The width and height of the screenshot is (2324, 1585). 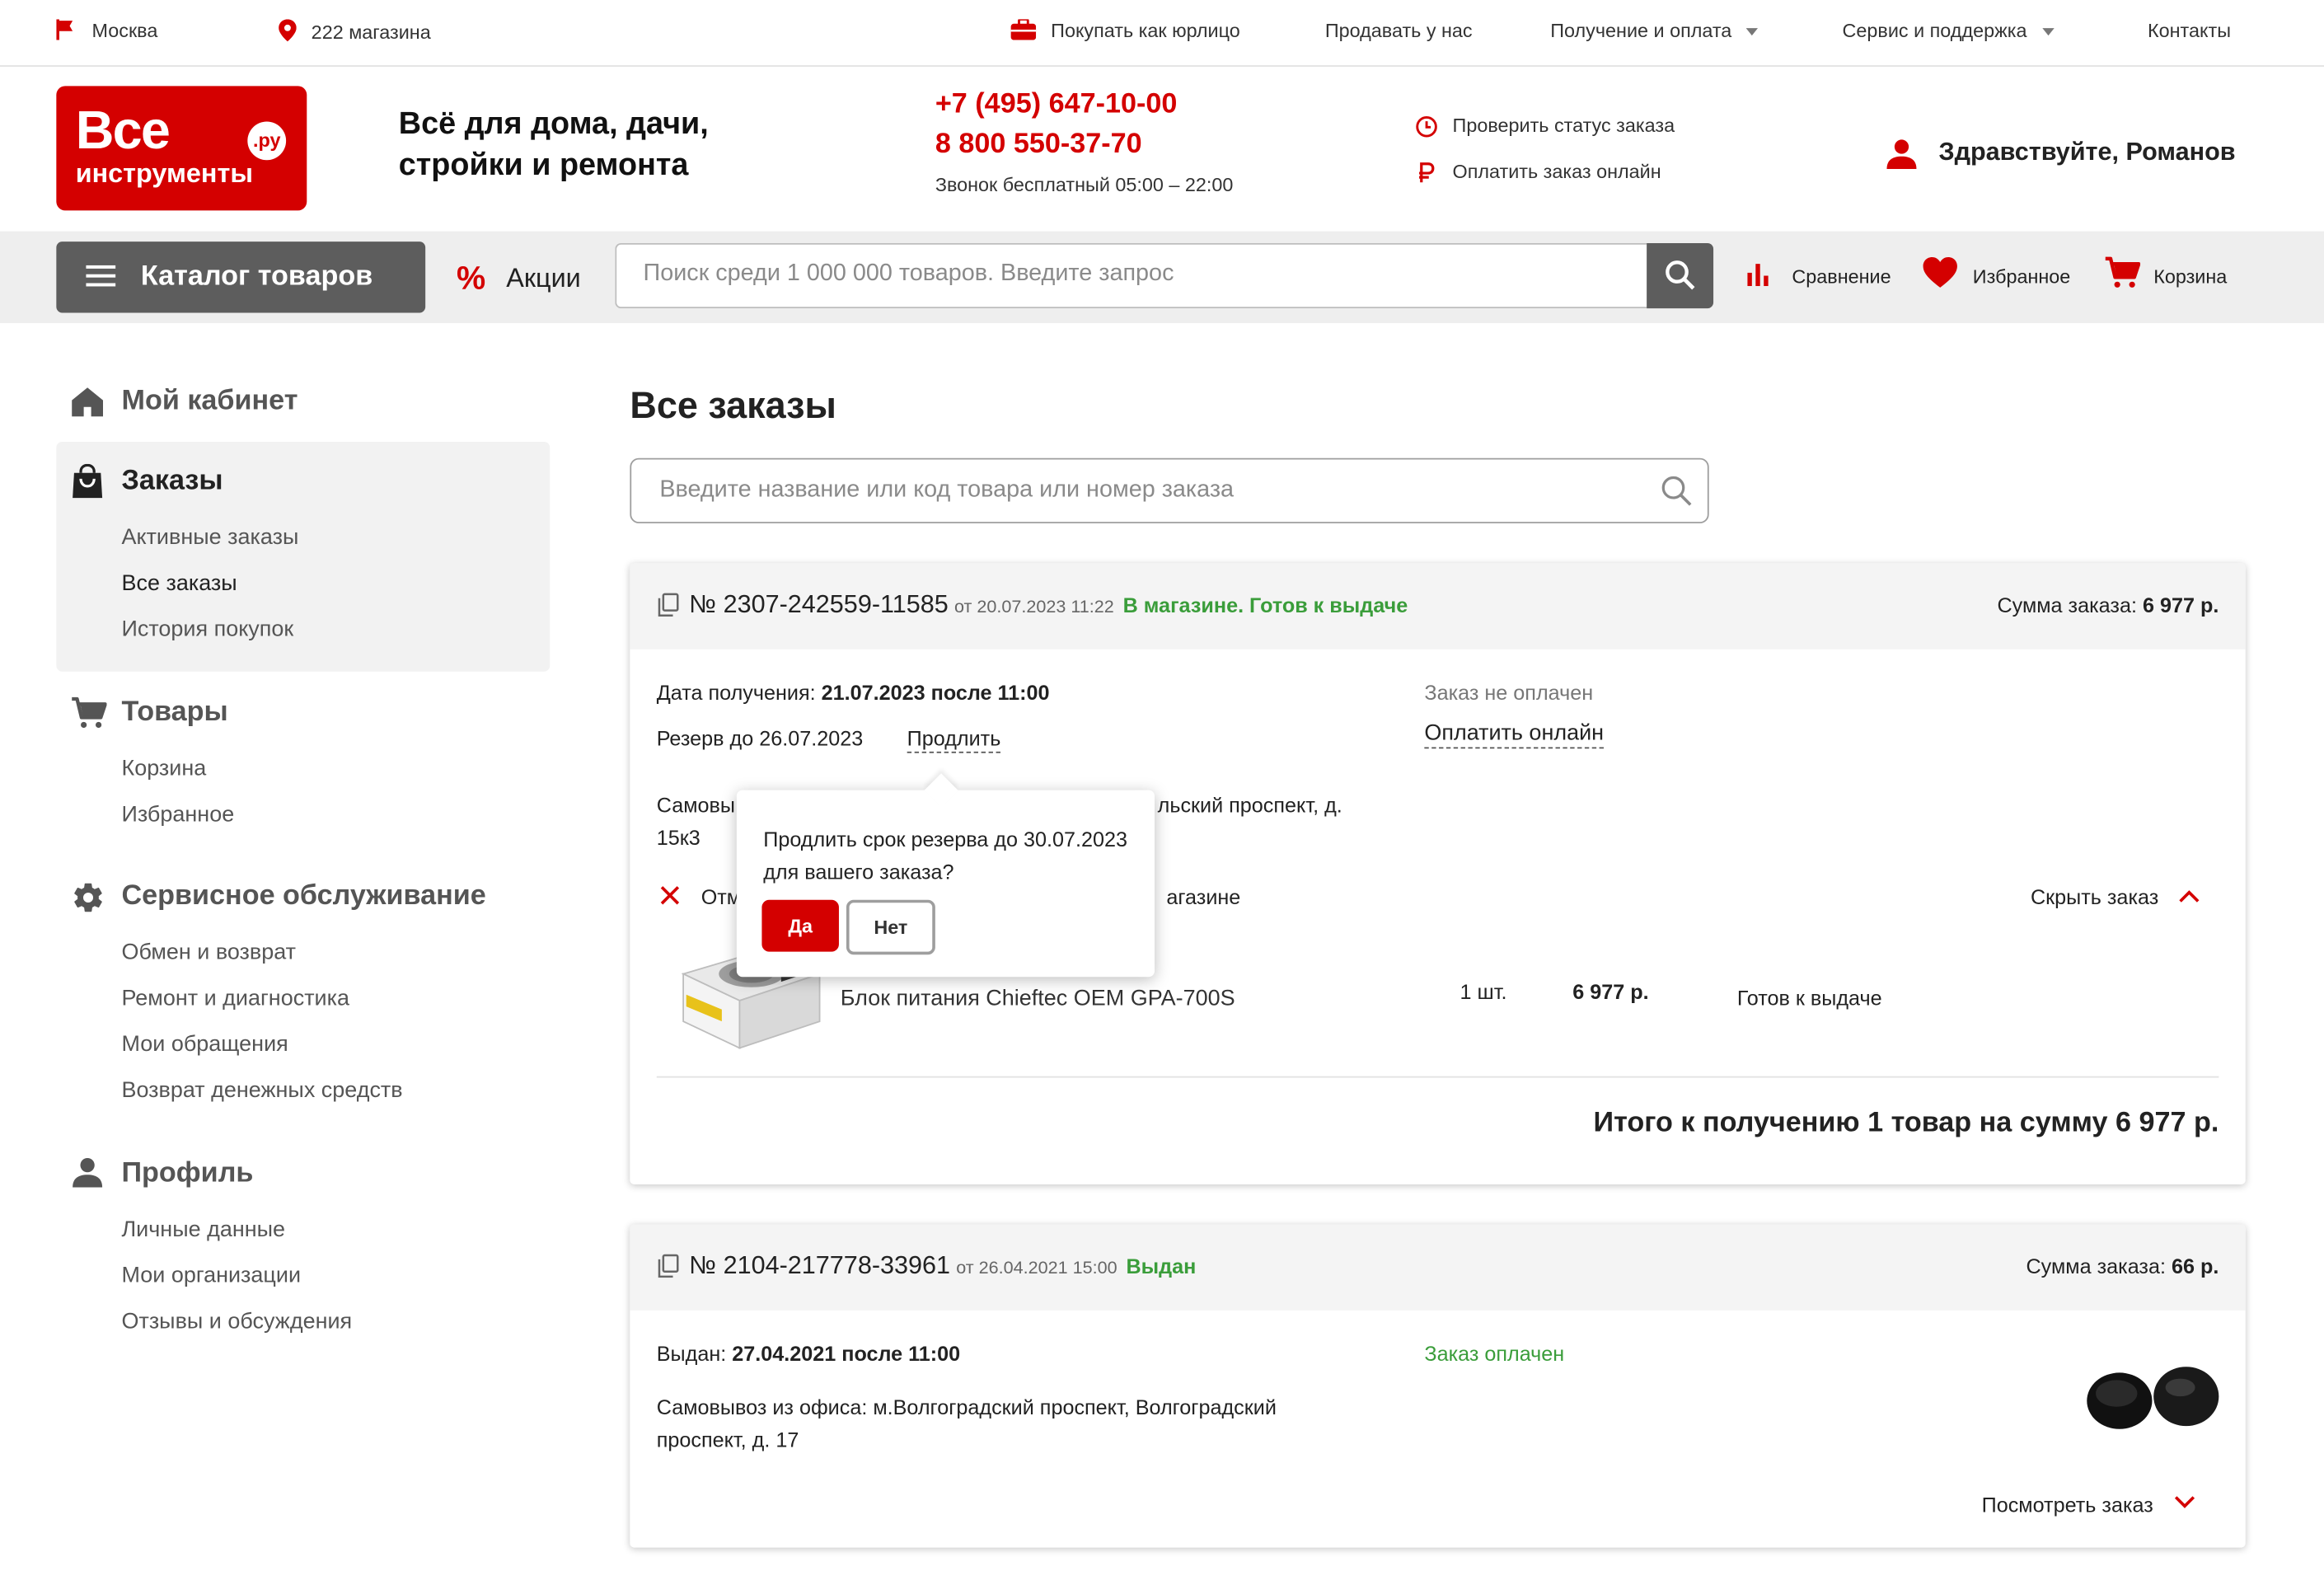 I want to click on sidebar-item-organizations: Мои организации, so click(x=211, y=1275).